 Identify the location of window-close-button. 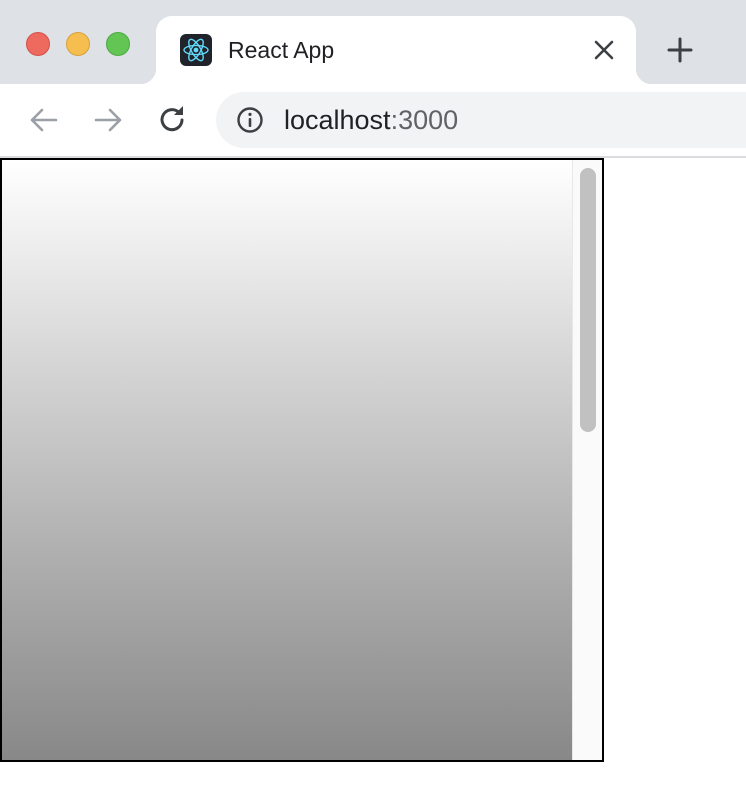
(38, 44).